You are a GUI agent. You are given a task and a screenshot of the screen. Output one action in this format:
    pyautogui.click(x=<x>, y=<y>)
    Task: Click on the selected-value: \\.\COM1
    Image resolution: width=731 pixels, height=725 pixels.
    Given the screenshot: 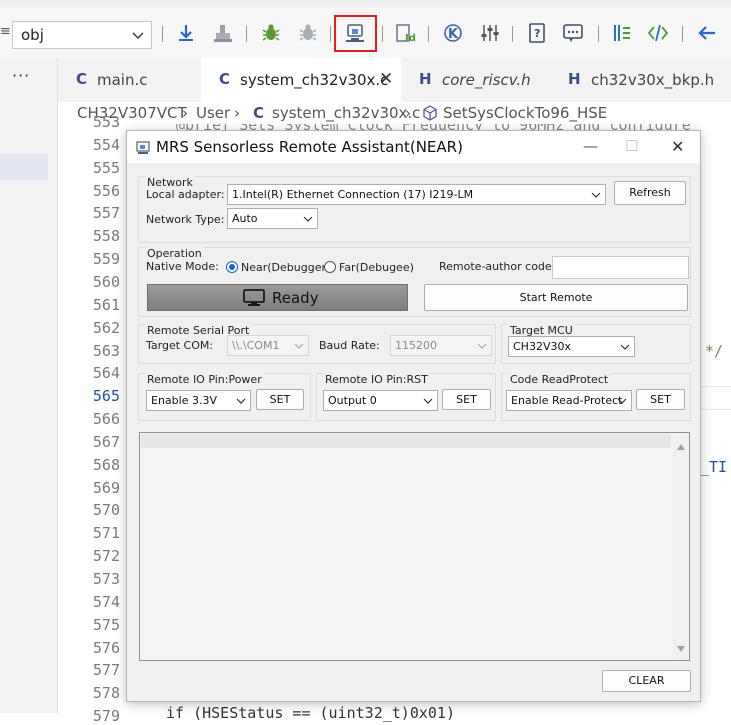 What is the action you would take?
    pyautogui.click(x=256, y=345)
    